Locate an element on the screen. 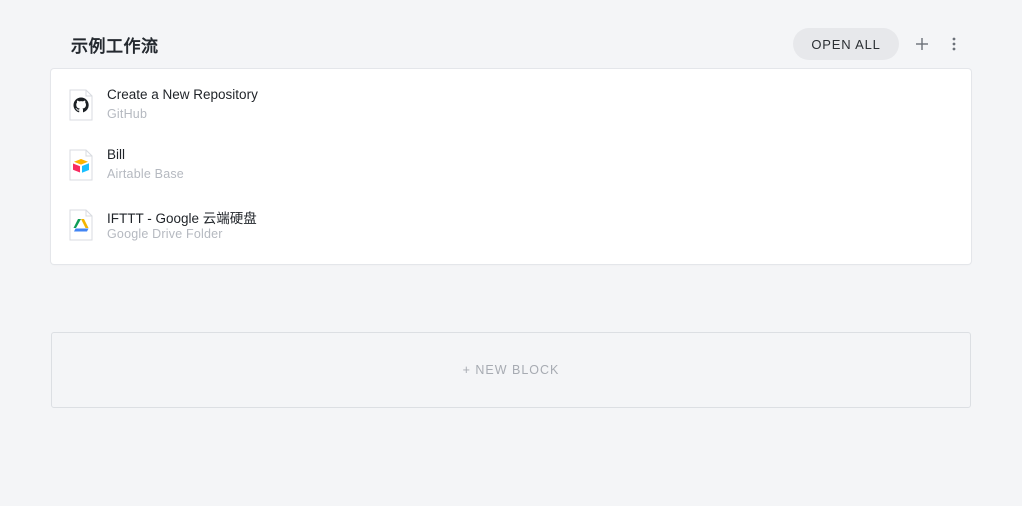 The image size is (1022, 506). item-title: Create a New Repository is located at coordinates (182, 94).